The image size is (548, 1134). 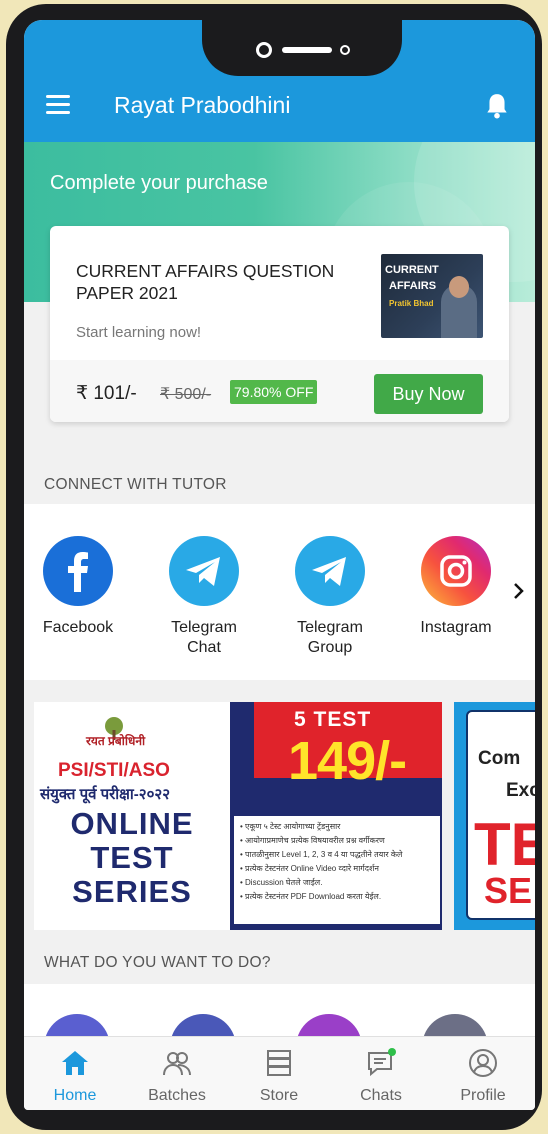 What do you see at coordinates (114, 770) in the screenshot?
I see `banner-exam: PSI/STI/ASO` at bounding box center [114, 770].